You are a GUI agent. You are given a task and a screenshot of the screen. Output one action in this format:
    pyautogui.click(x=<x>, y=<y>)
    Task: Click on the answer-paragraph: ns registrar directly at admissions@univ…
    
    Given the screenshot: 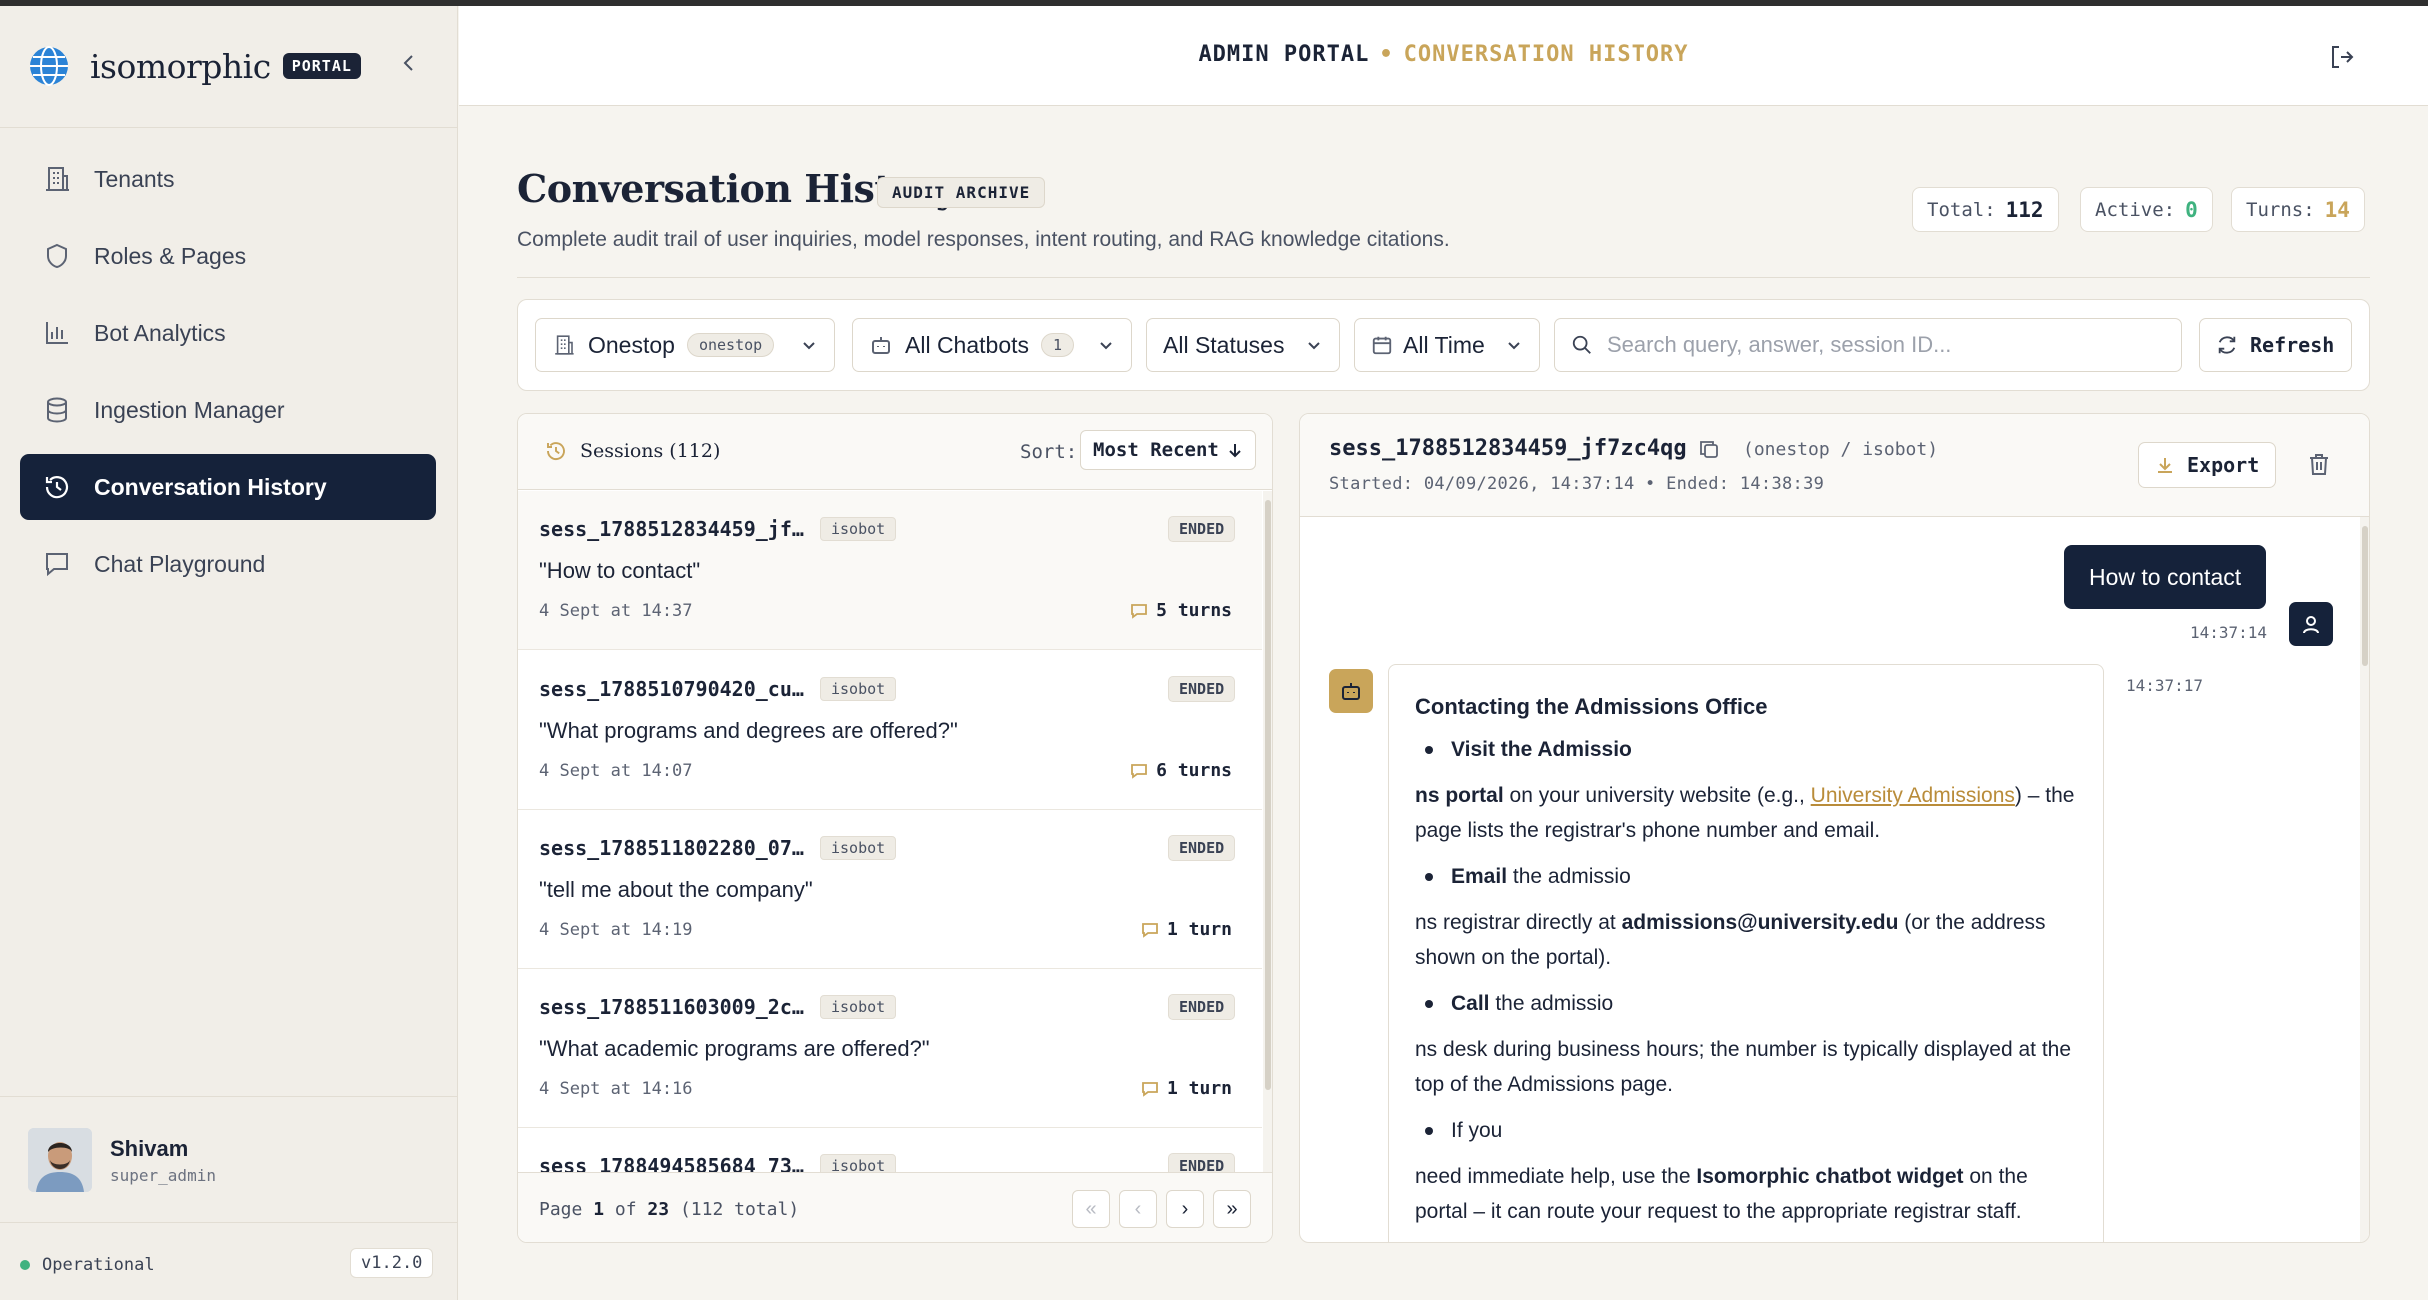 What is the action you would take?
    pyautogui.click(x=1730, y=940)
    